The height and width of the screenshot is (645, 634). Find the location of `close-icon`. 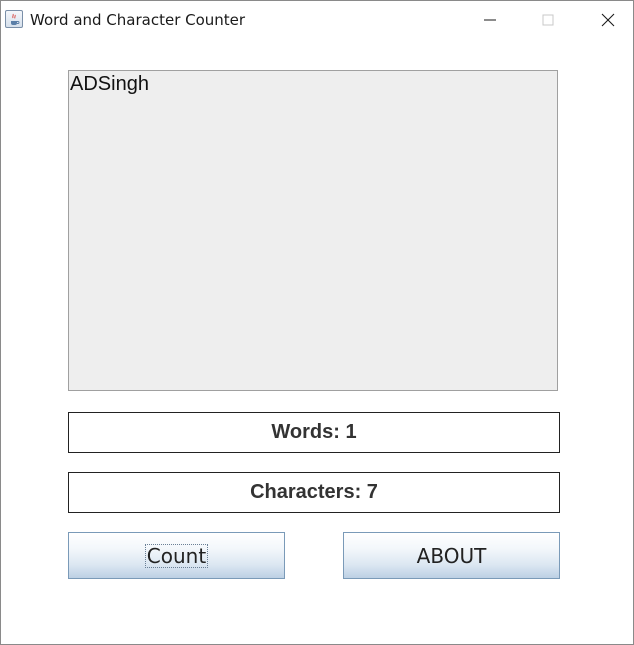

close-icon is located at coordinates (608, 20).